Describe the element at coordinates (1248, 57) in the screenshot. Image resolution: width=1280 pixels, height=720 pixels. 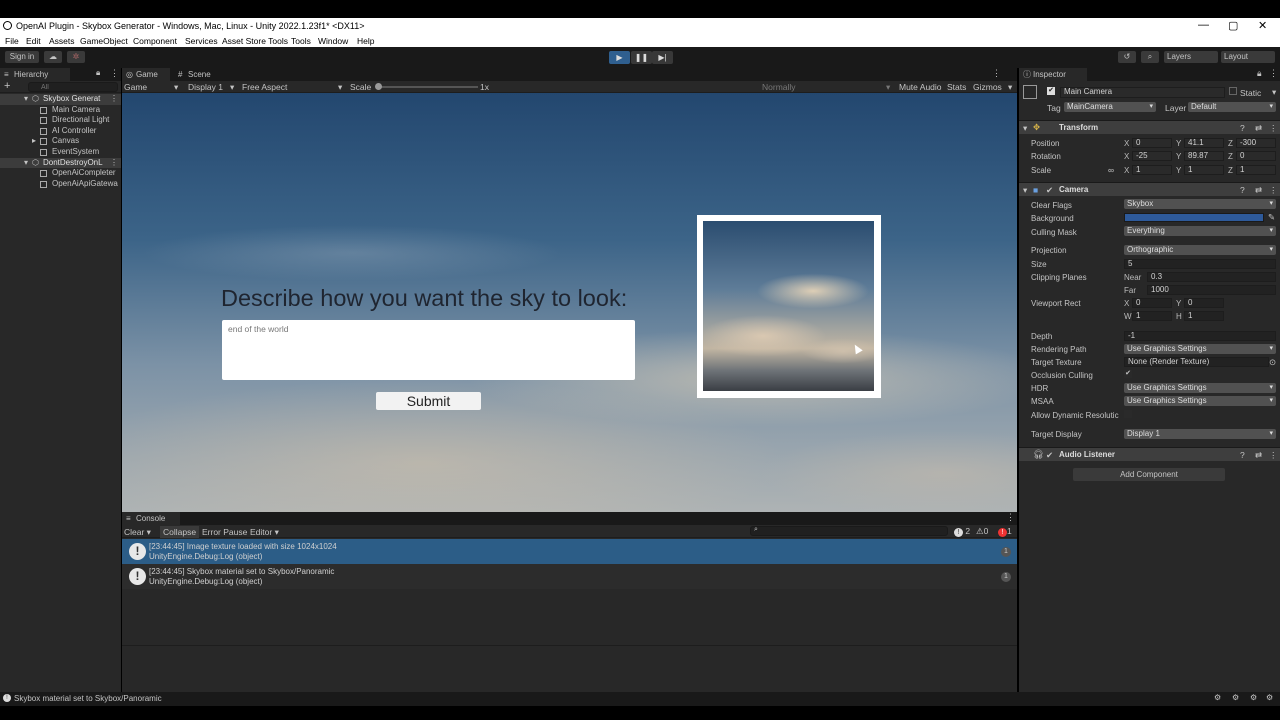
I see `layout-dropdown: Layout` at that location.